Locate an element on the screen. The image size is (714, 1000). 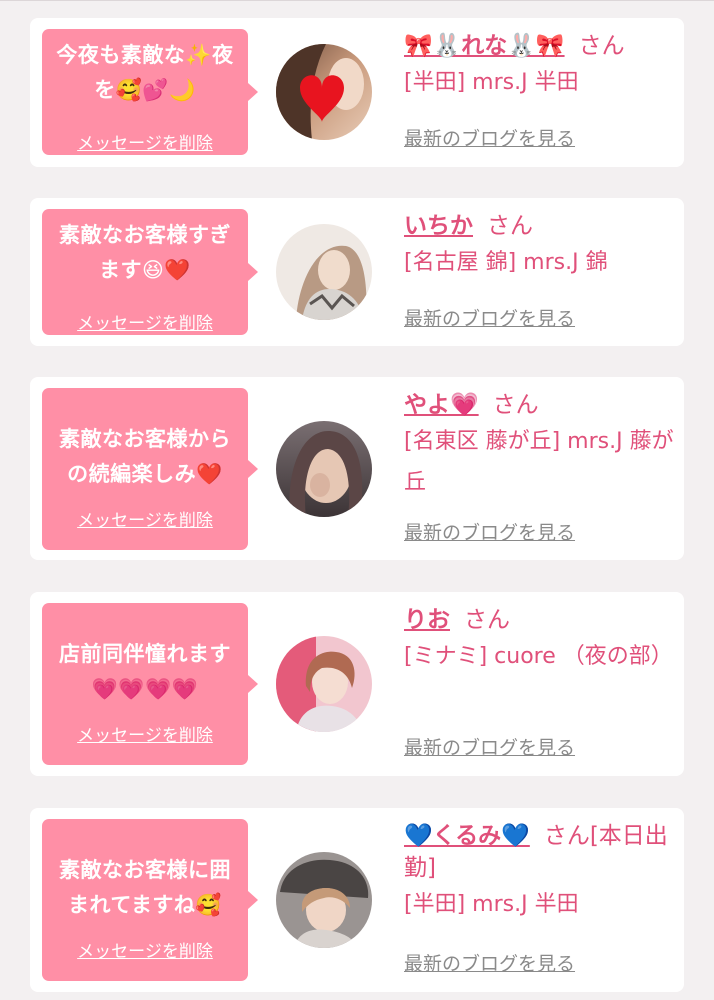
cast-name-link: 💙くるみ💙 is located at coordinates (467, 836).